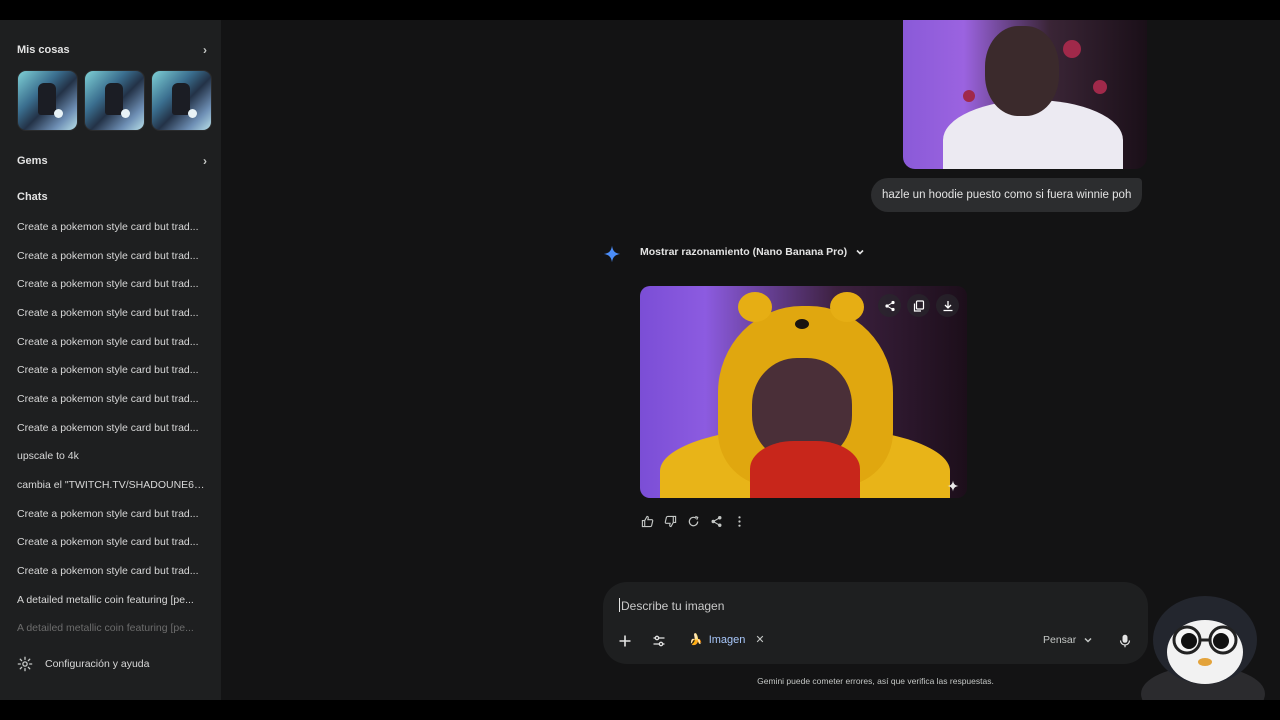 This screenshot has width=1280, height=720. I want to click on my-stuff-thumbnails, so click(114, 100).